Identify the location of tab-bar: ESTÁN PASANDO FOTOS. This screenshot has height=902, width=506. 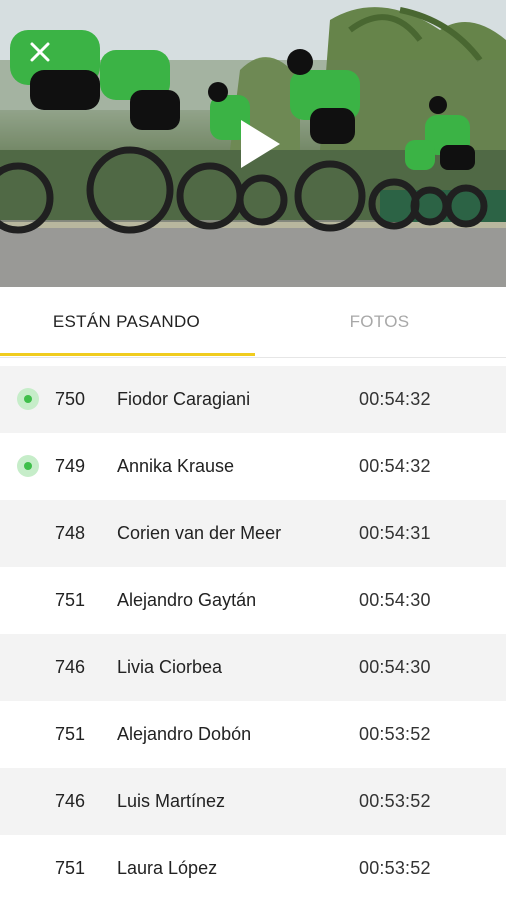
(253, 322).